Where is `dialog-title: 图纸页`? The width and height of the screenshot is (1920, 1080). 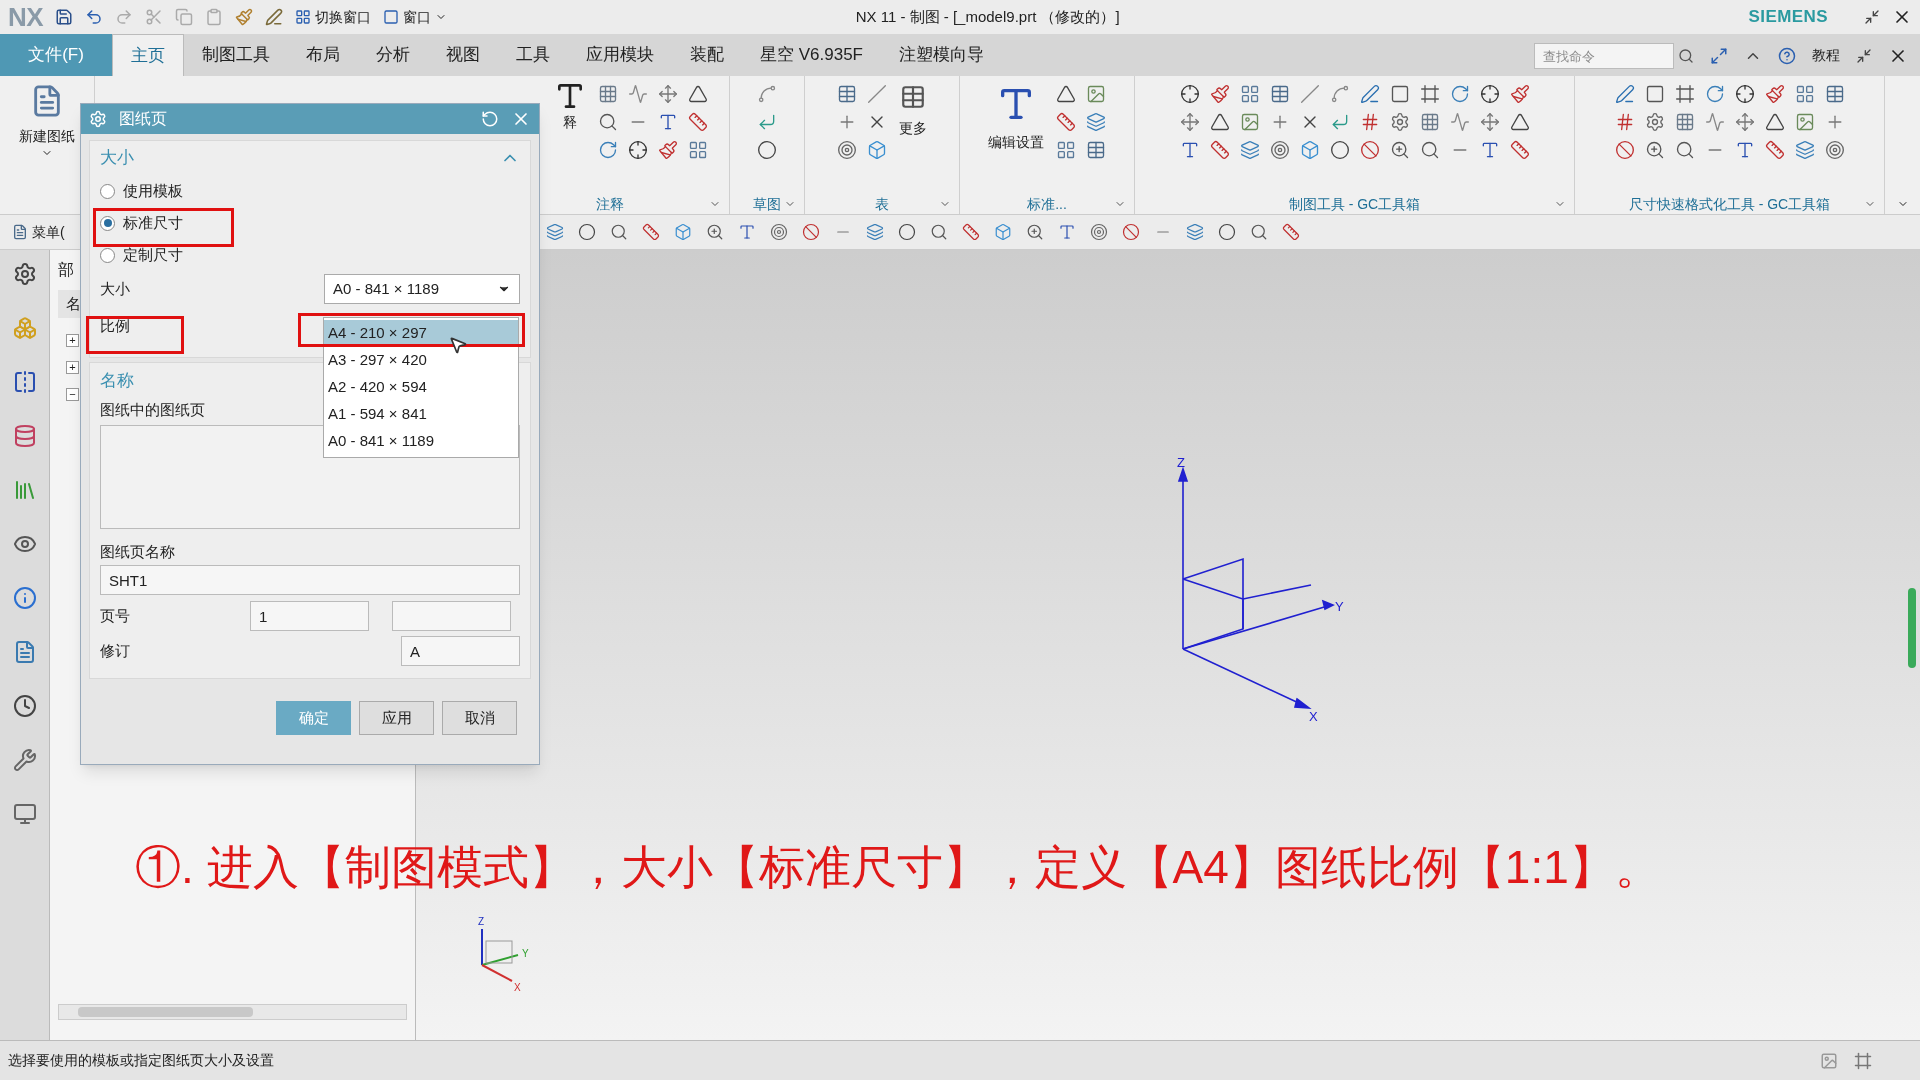
dialog-title: 图纸页 is located at coordinates (143, 119).